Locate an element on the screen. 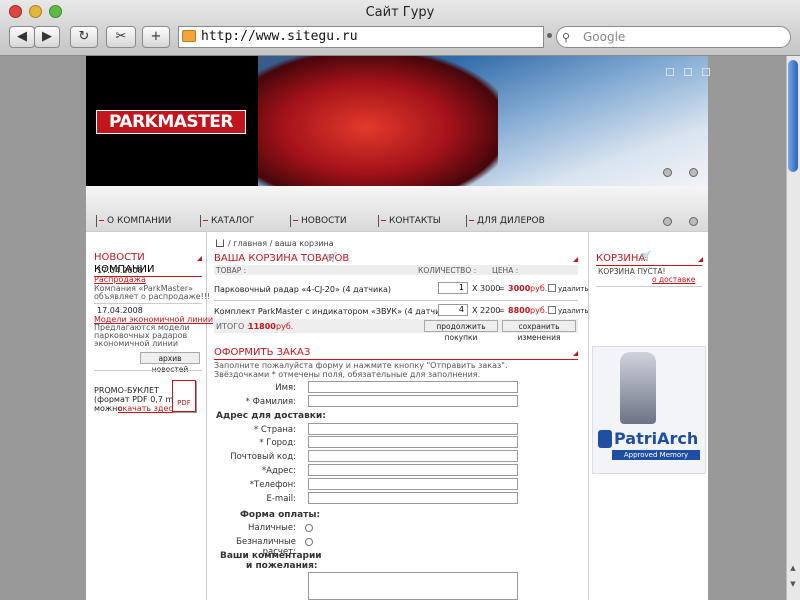 This screenshot has height=600, width=800. snapback-button: ✂ is located at coordinates (121, 37).